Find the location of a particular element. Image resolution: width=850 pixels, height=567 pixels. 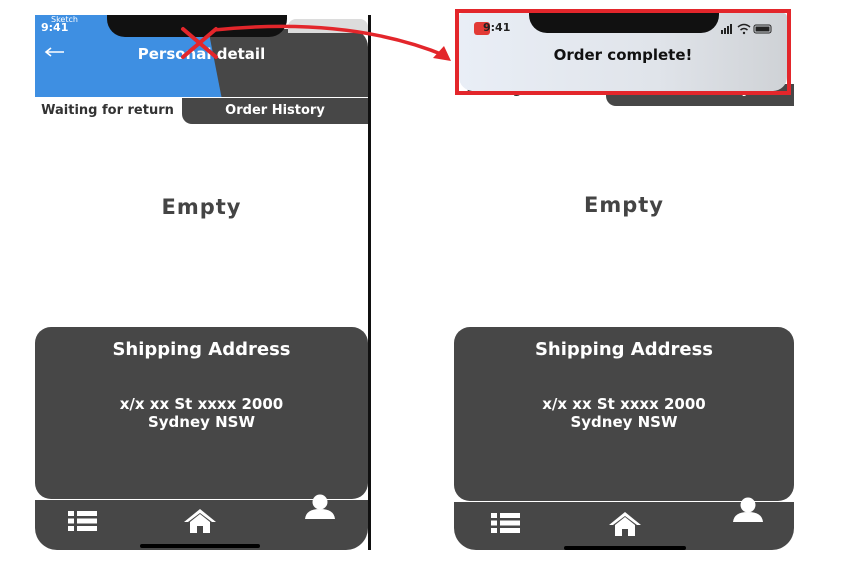

tab-order-history: Order History is located at coordinates (275, 111).